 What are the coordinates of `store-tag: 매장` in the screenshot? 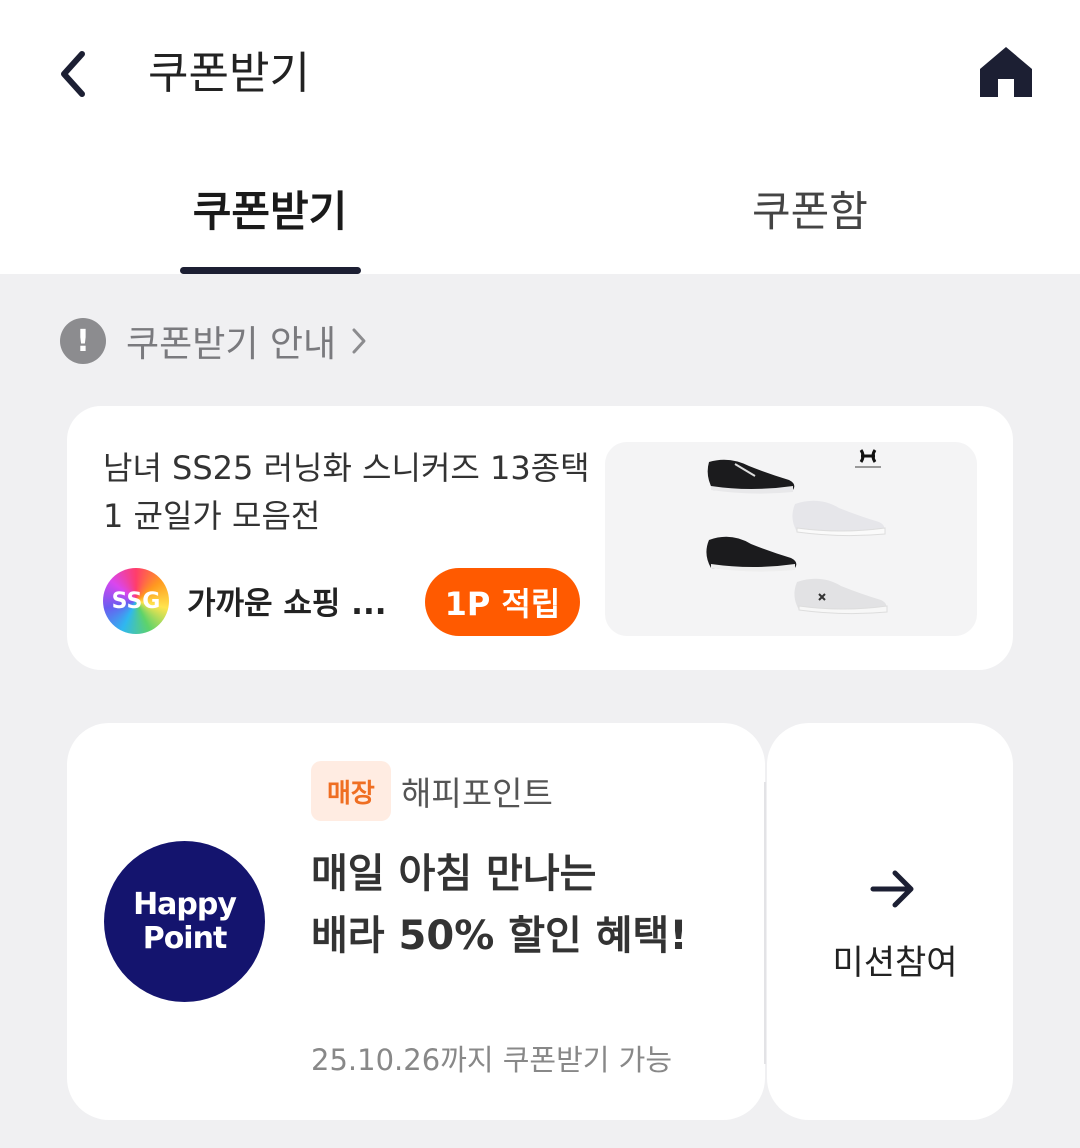 It's located at (351, 791).